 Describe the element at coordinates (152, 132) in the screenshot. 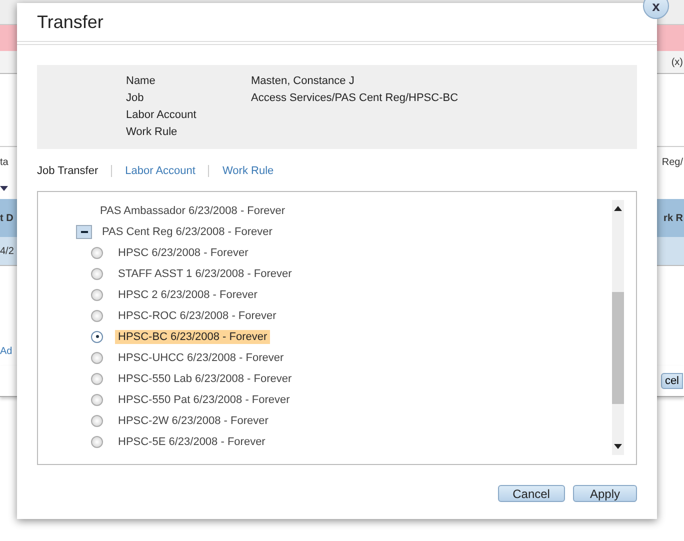

I see `field-label: Work Rule` at that location.